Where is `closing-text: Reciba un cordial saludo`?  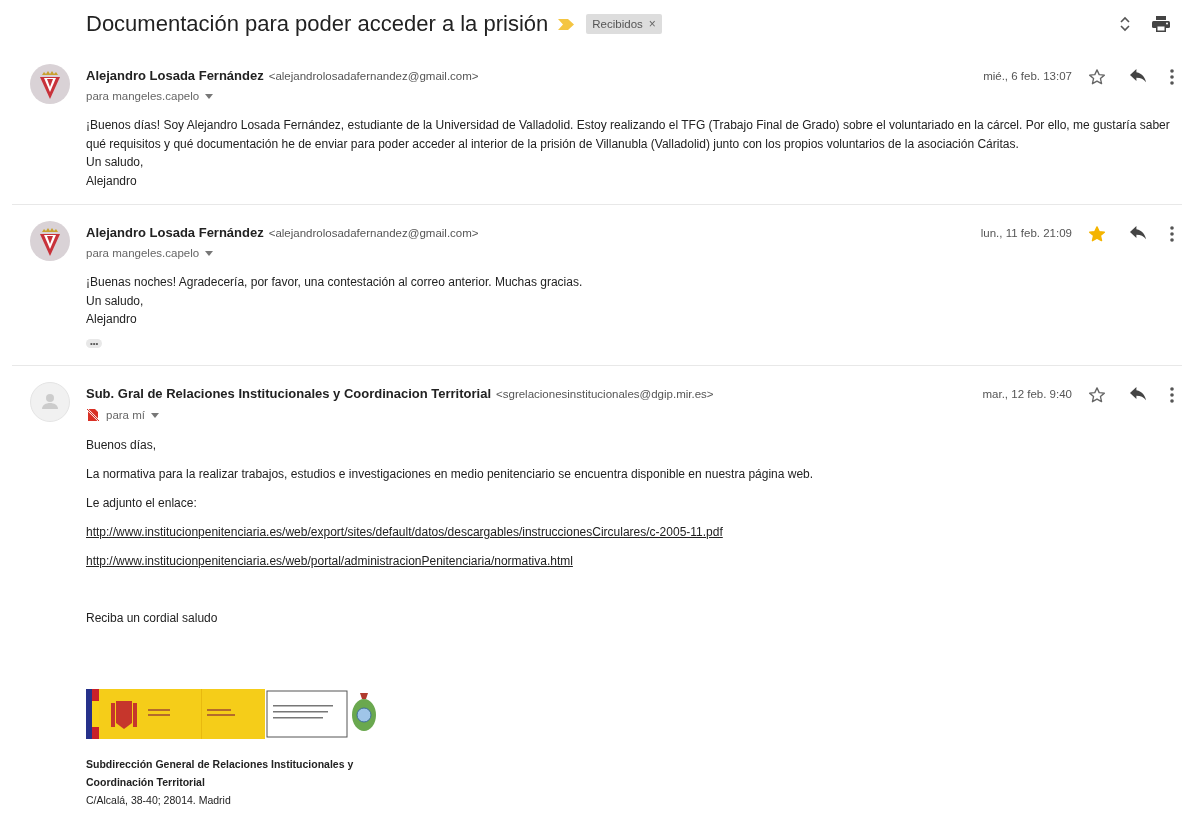
closing-text: Reciba un cordial saludo is located at coordinates (152, 618).